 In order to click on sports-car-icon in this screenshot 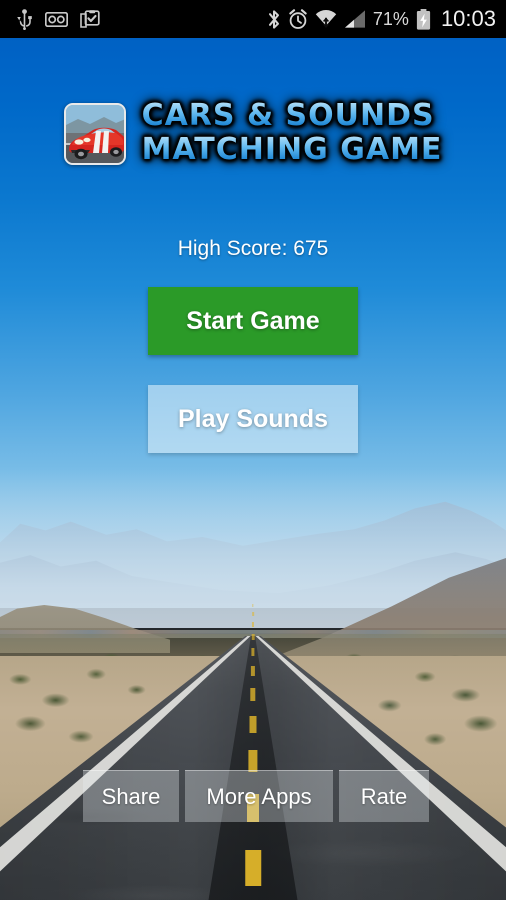, I will do `click(94, 134)`.